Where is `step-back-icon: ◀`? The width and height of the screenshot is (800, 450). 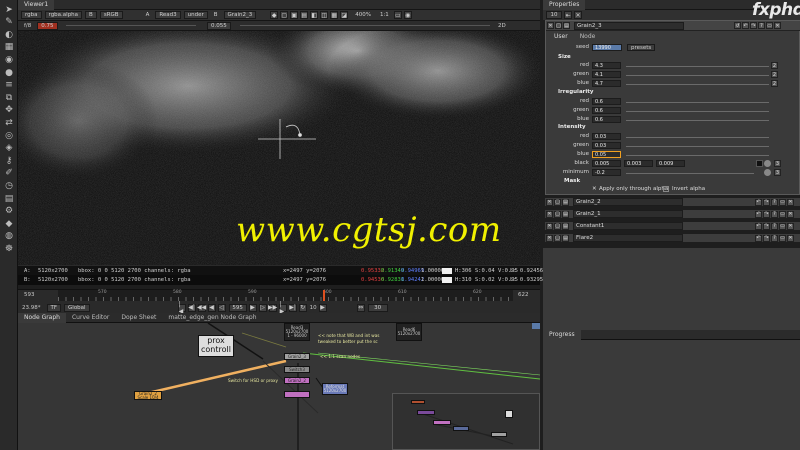
step-back-icon: ◀ is located at coordinates (211, 307).